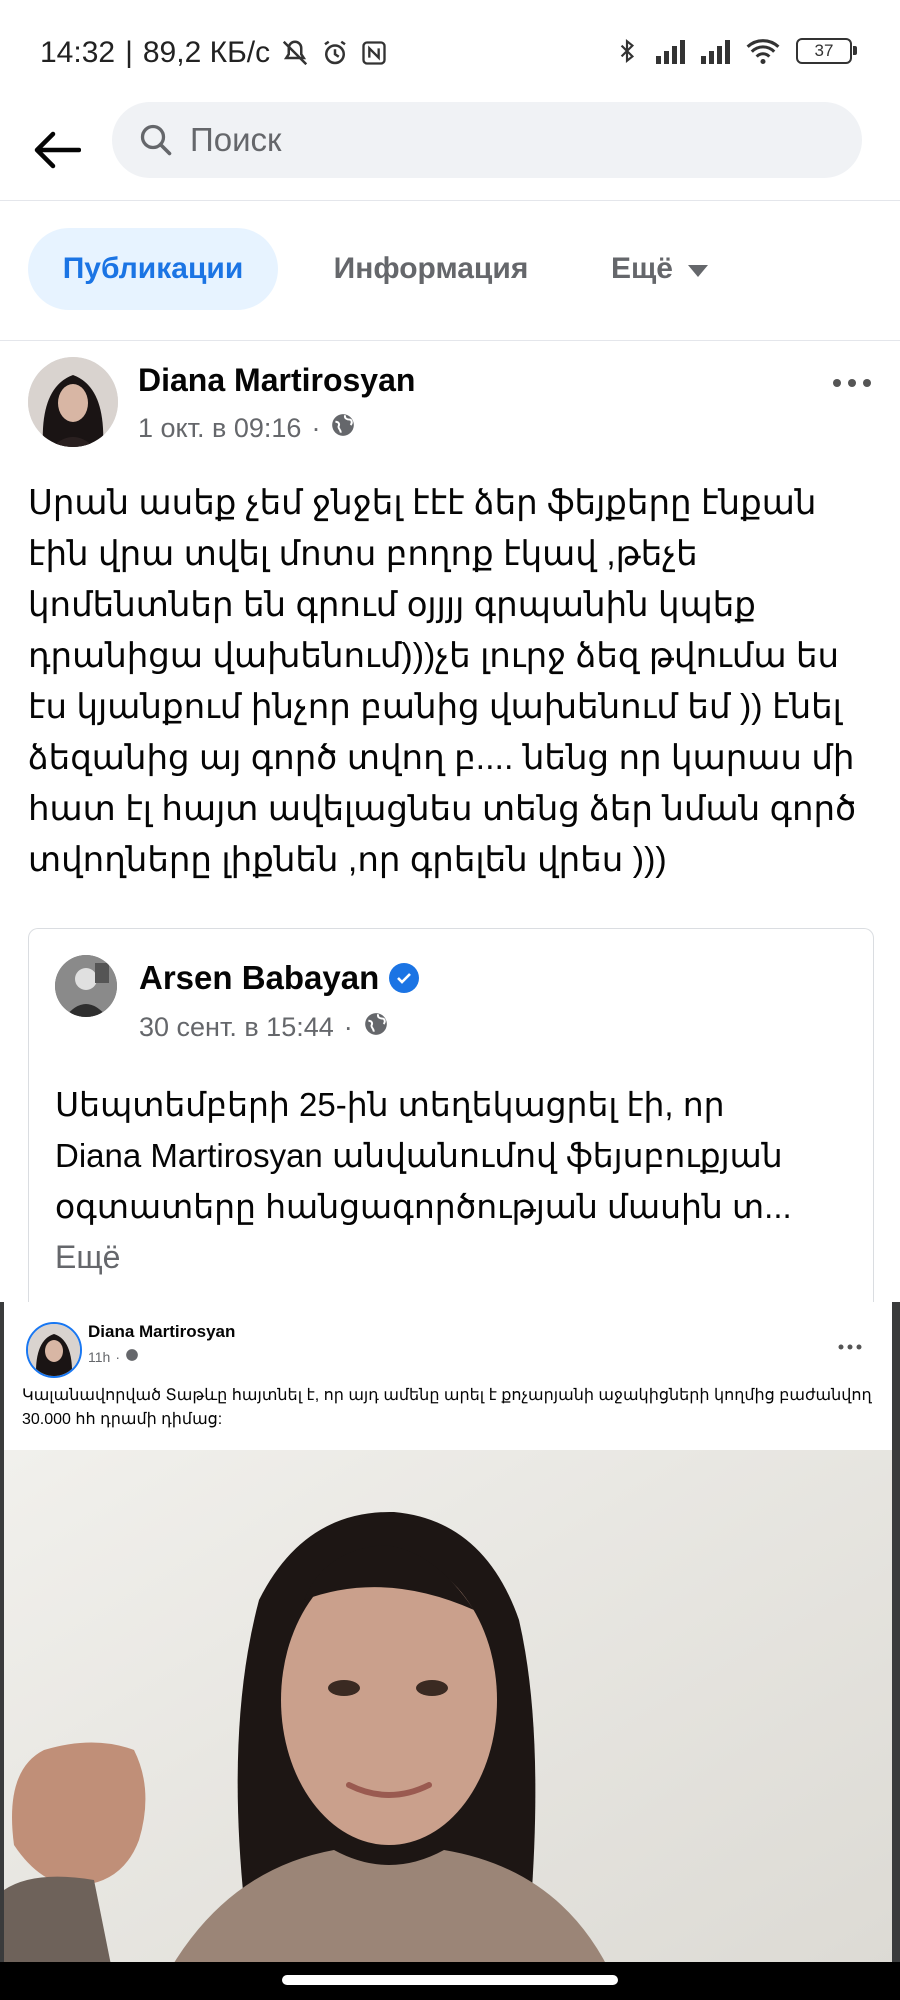  I want to click on tab-label: Ещё, so click(641, 268).